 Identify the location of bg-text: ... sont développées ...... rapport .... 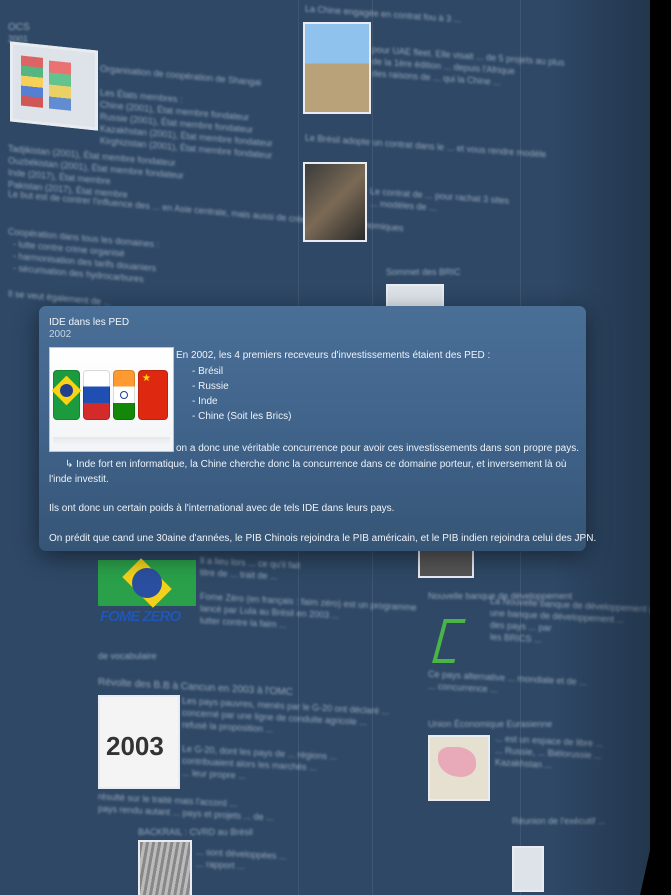
(241, 859).